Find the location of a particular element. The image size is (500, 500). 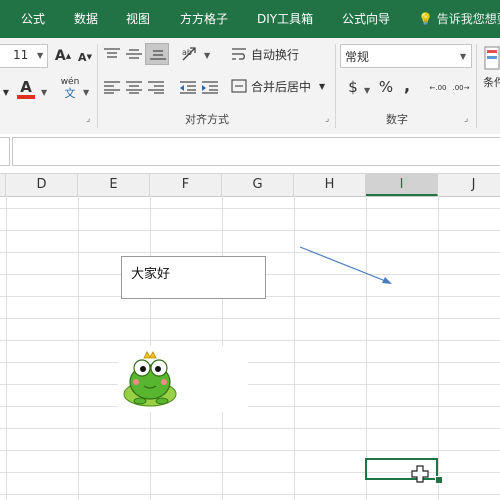

number-format-select: 常规 ▼ is located at coordinates (406, 56).